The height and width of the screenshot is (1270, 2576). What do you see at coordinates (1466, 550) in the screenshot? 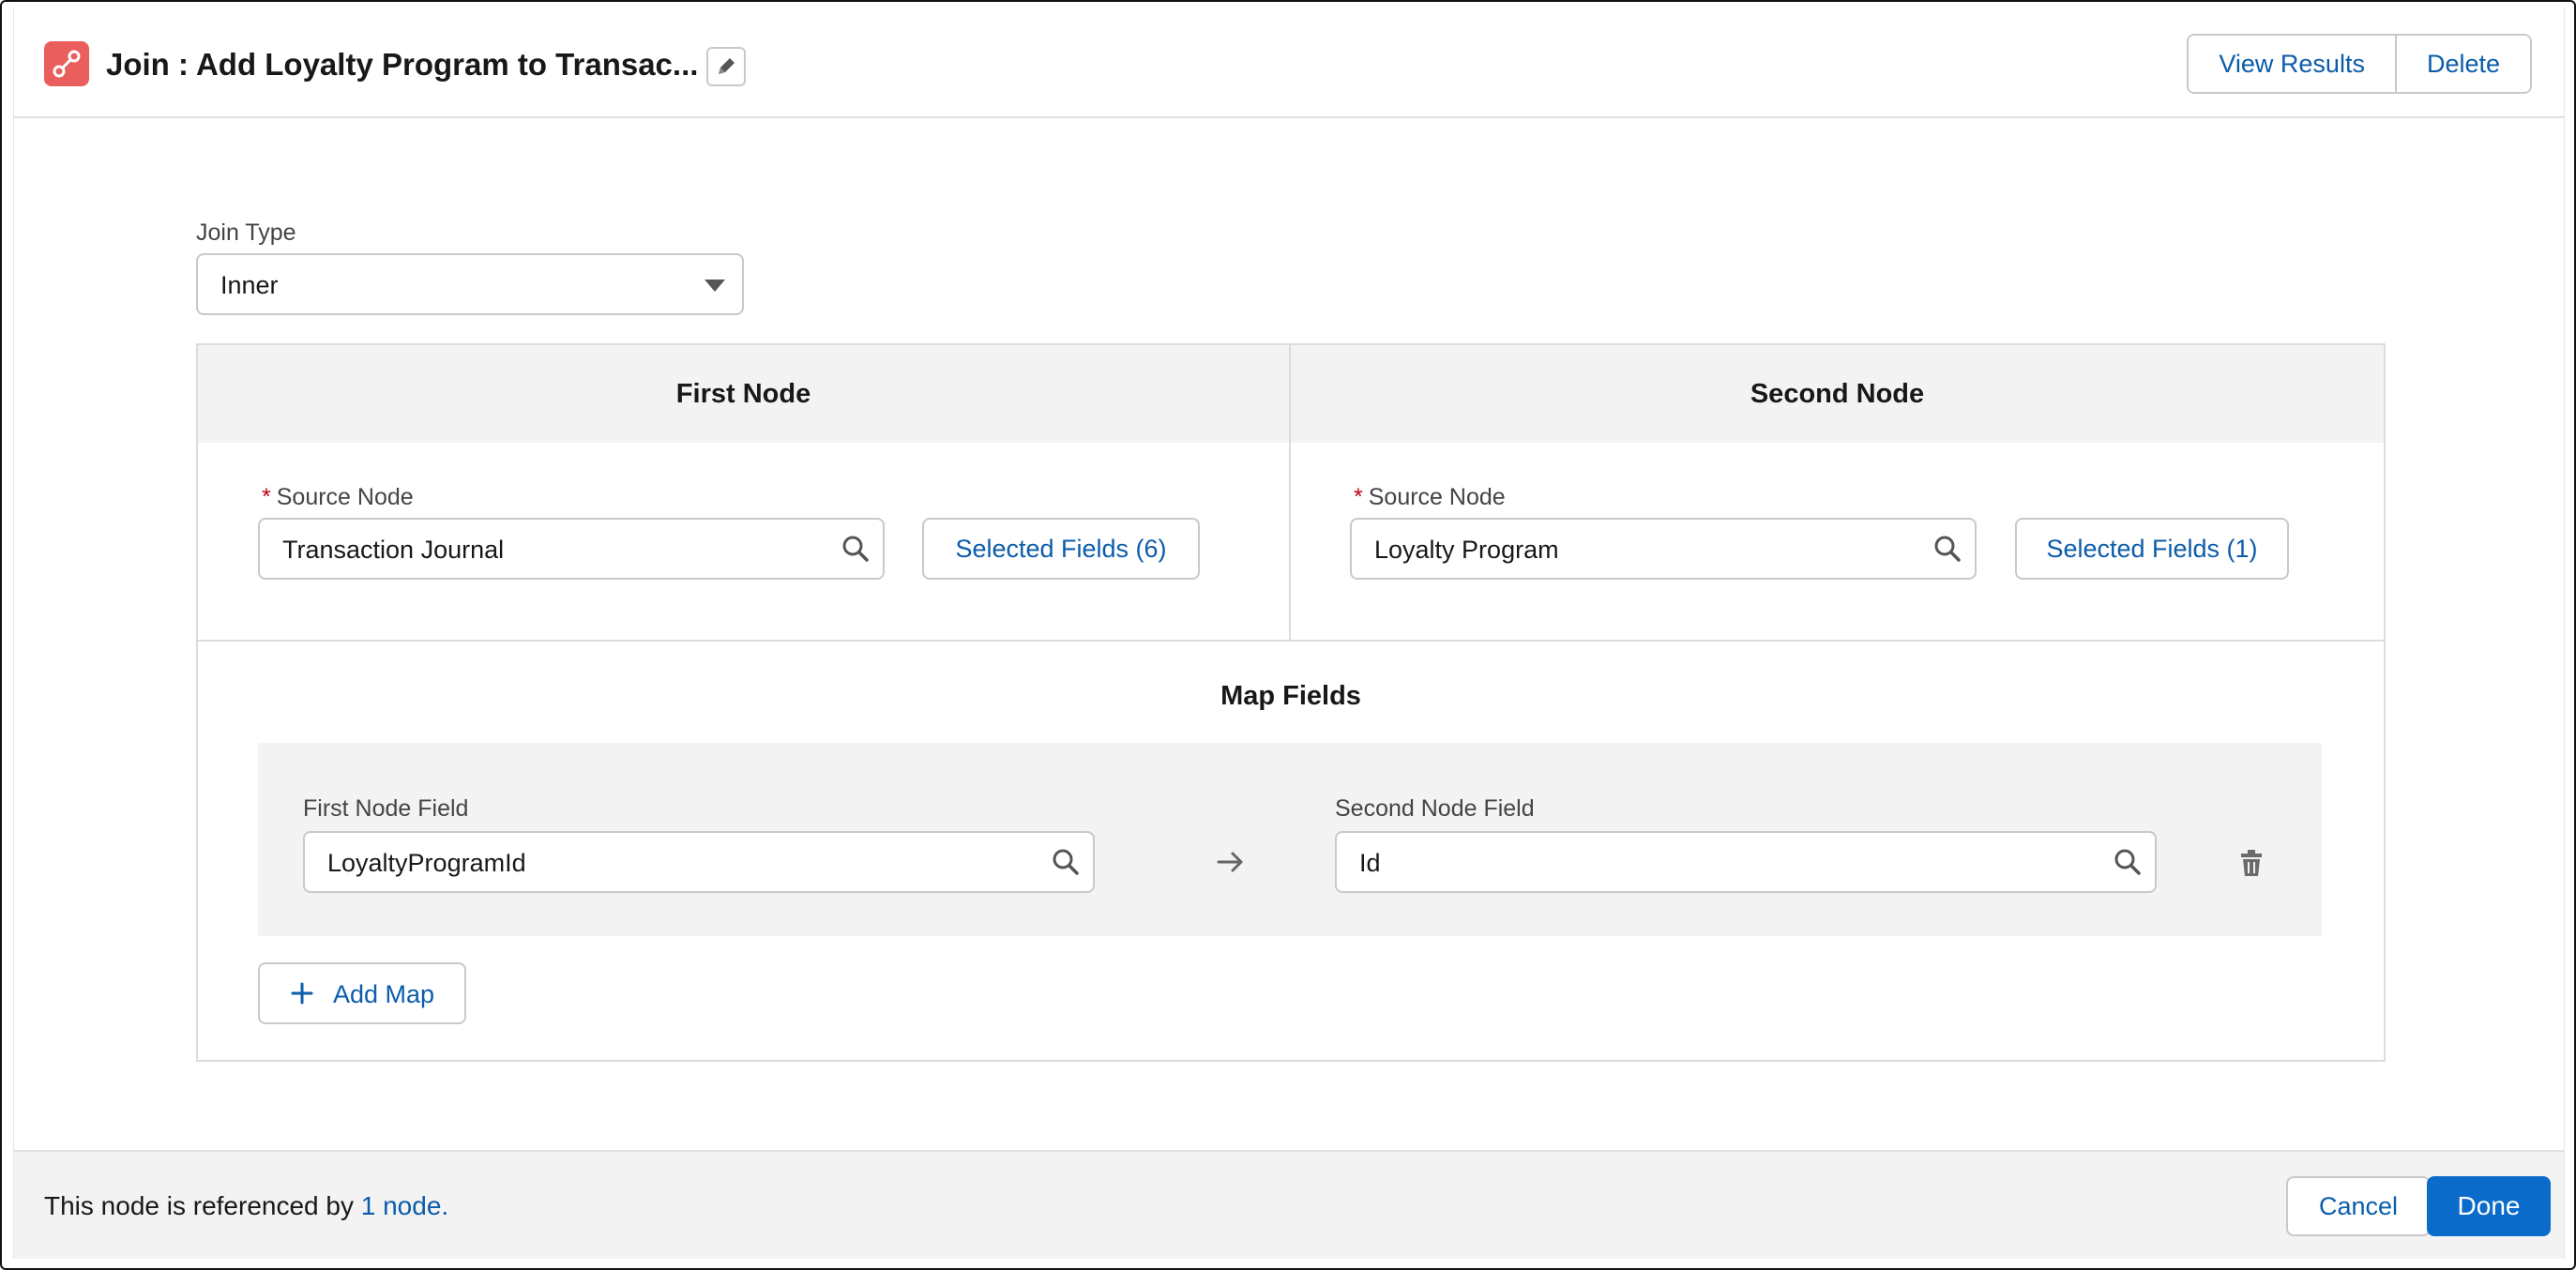
I see `second-source-node-value: Loyalty Program` at bounding box center [1466, 550].